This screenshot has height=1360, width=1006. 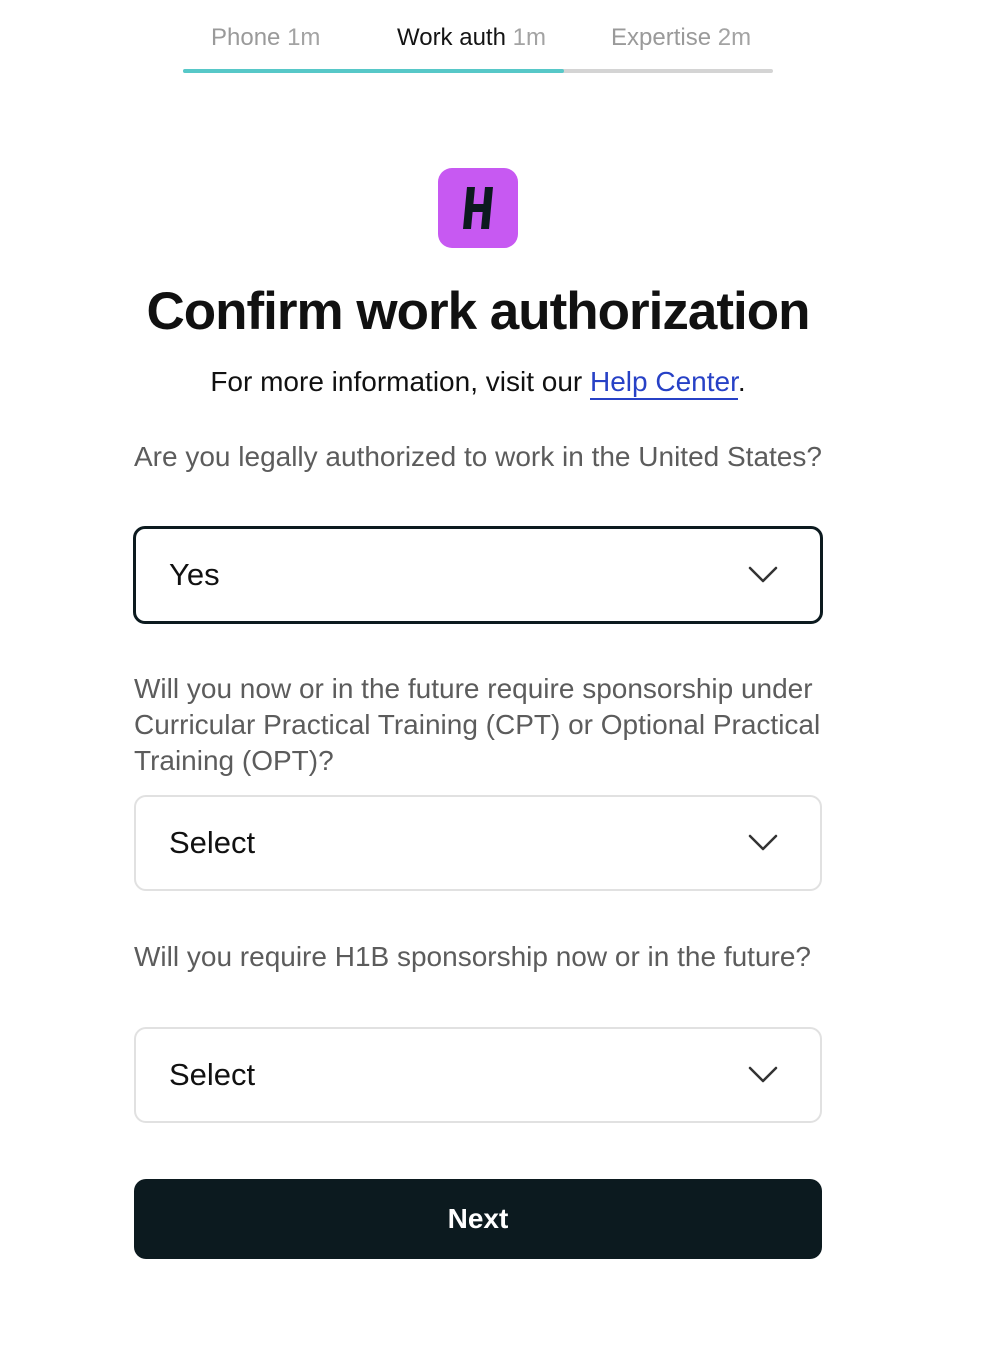 What do you see at coordinates (741, 381) in the screenshot?
I see `subtitle-period: .` at bounding box center [741, 381].